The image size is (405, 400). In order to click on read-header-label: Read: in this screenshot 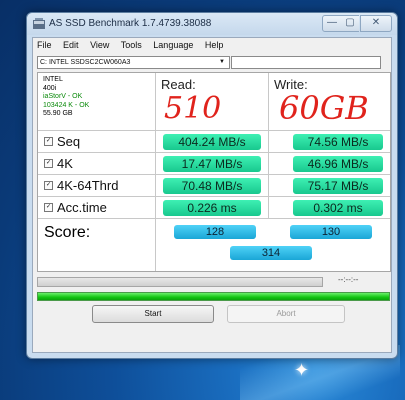, I will do `click(178, 84)`.